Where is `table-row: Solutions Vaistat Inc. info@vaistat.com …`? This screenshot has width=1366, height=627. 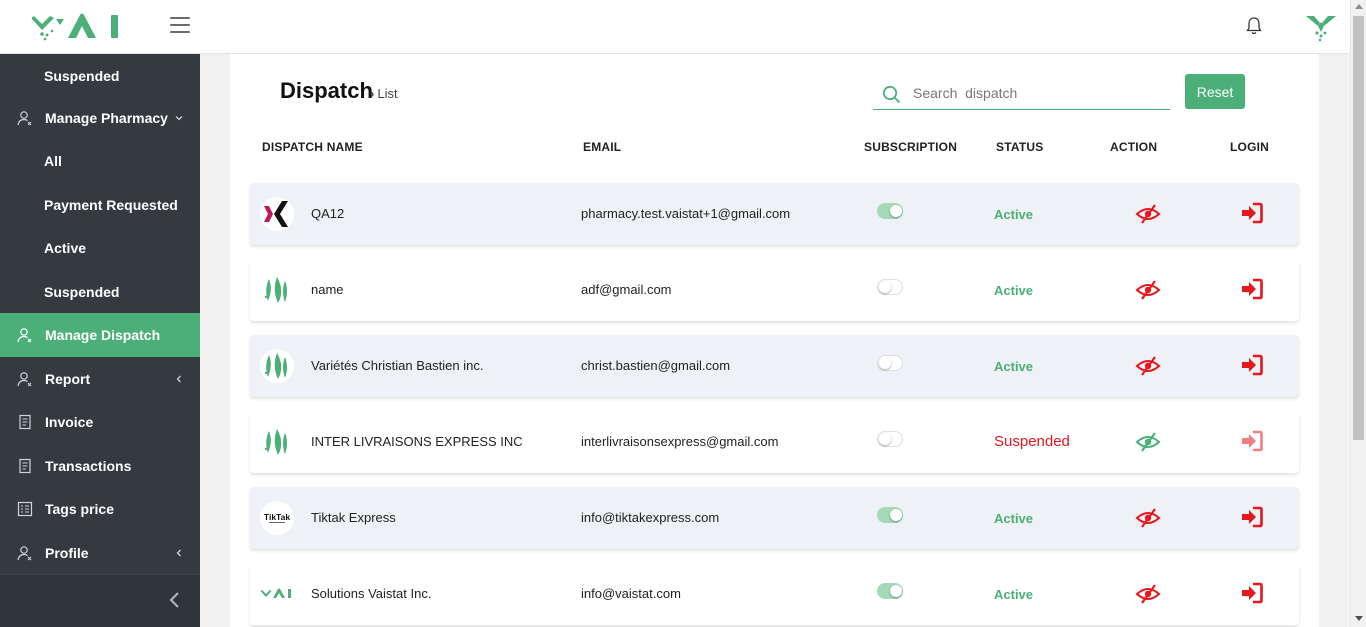 table-row: Solutions Vaistat Inc. info@vaistat.com … is located at coordinates (774, 594).